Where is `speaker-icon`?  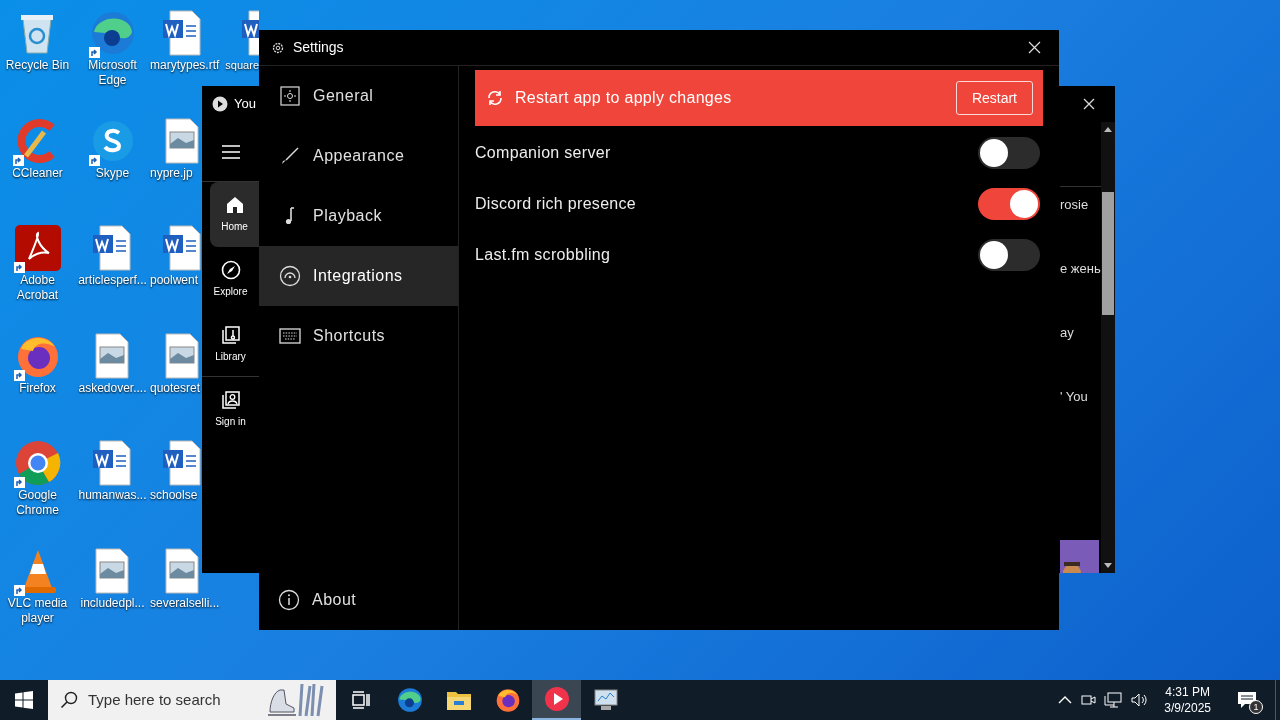 speaker-icon is located at coordinates (1139, 700).